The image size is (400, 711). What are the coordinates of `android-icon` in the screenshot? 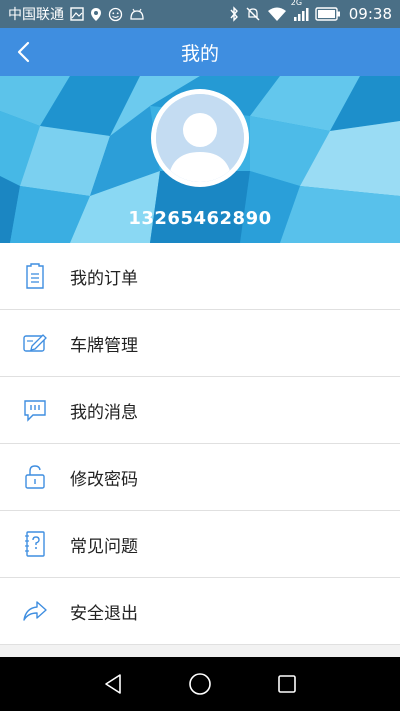 It's located at (137, 14).